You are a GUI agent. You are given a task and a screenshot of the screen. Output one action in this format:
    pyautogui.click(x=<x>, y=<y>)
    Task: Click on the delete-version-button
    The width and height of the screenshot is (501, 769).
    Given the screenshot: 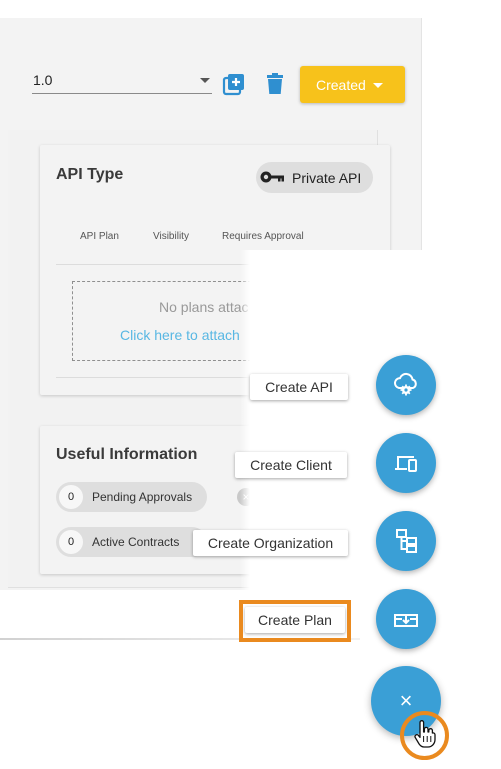 What is the action you would take?
    pyautogui.click(x=275, y=84)
    